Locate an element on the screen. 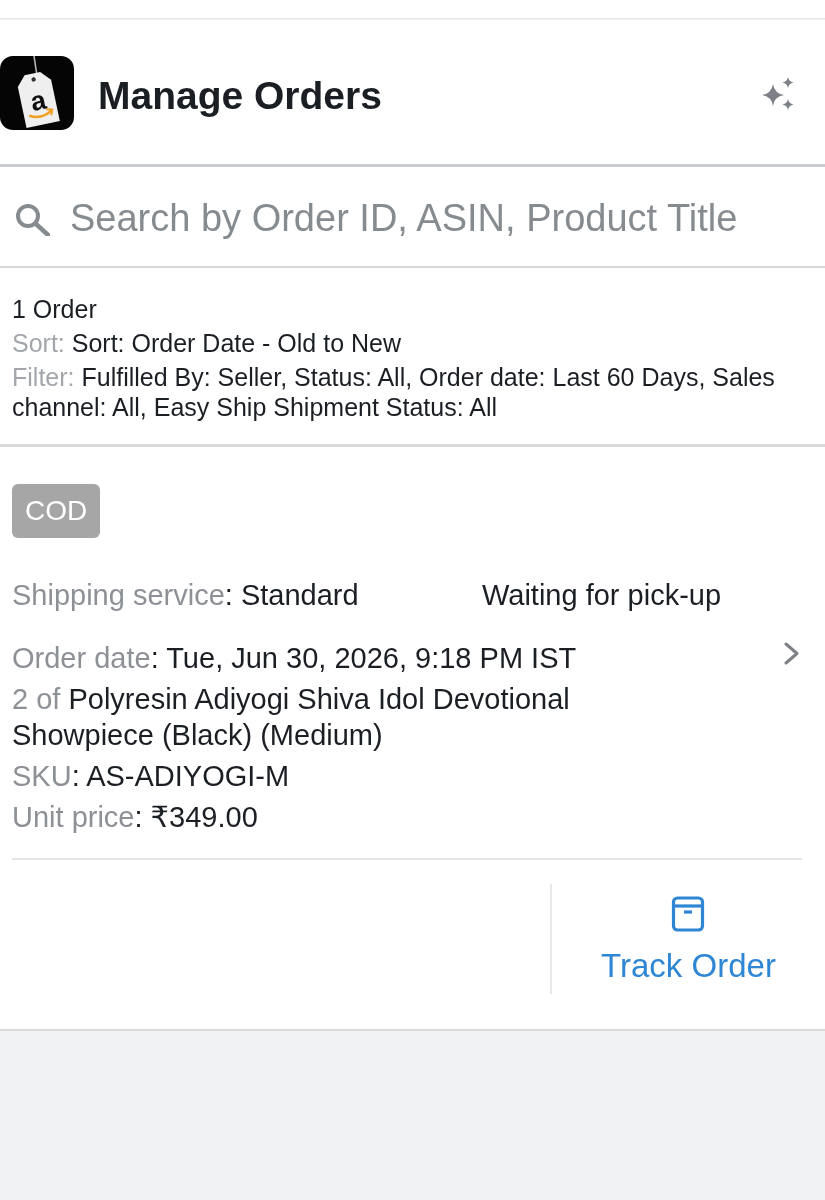  sort-text: Sort: Sort: Order Date - Old to New is located at coordinates (207, 343).